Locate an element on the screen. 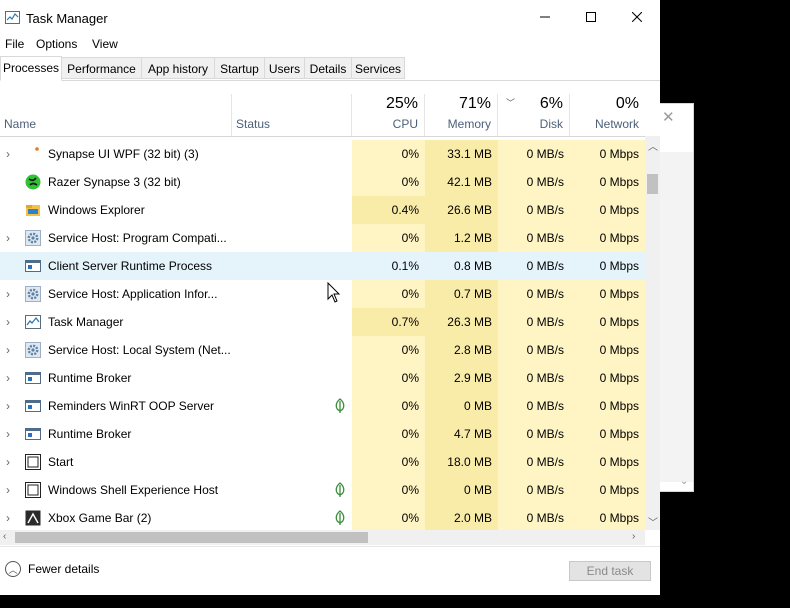 The height and width of the screenshot is (608, 790). process-memory: 0.7 MB is located at coordinates (461, 294).